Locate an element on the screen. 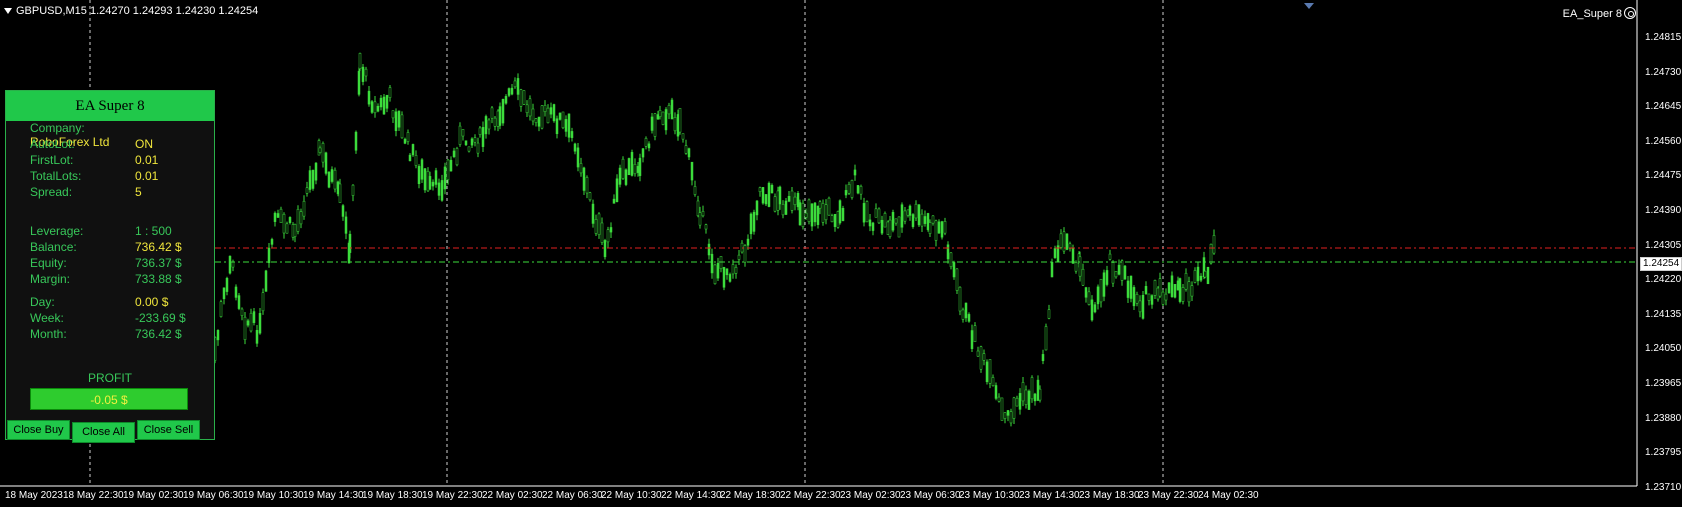 Image resolution: width=1682 pixels, height=507 pixels. time-tick-label: 19 May 06:30 is located at coordinates (213, 495).